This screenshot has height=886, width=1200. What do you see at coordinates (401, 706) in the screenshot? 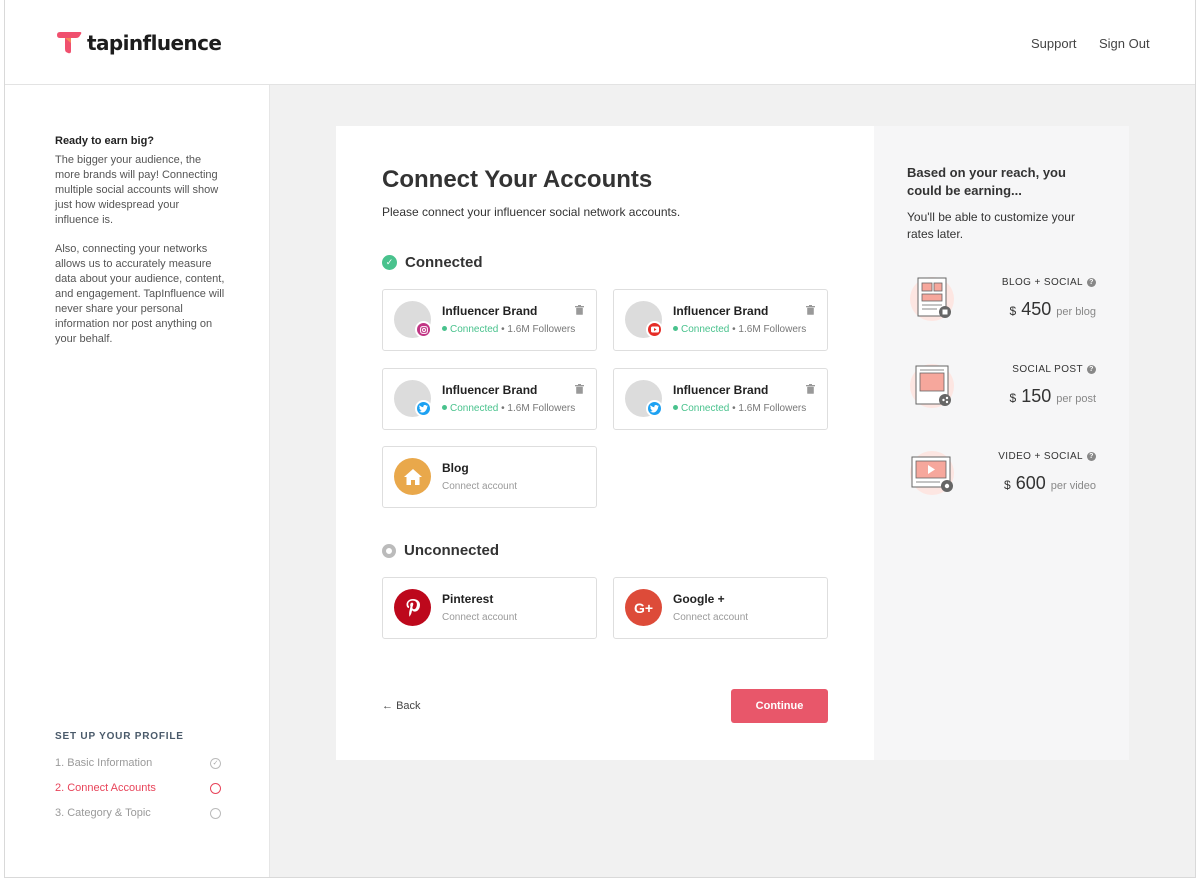
I see `back-button: ← Back` at bounding box center [401, 706].